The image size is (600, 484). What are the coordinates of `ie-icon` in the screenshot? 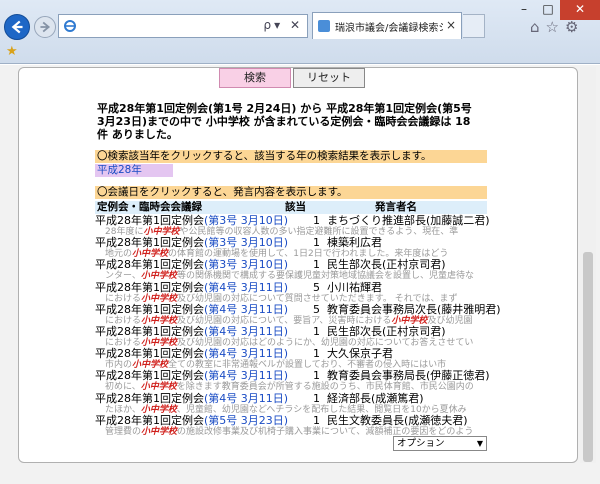 It's located at (70, 26).